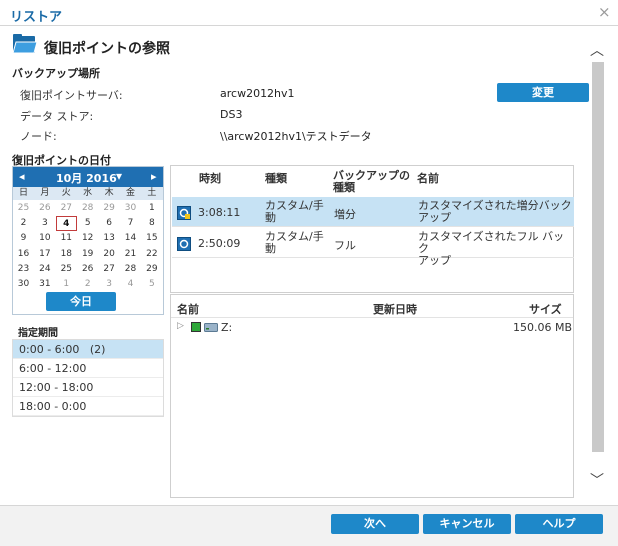  What do you see at coordinates (597, 50) in the screenshot?
I see `scroll-up-icon: ︿` at bounding box center [597, 50].